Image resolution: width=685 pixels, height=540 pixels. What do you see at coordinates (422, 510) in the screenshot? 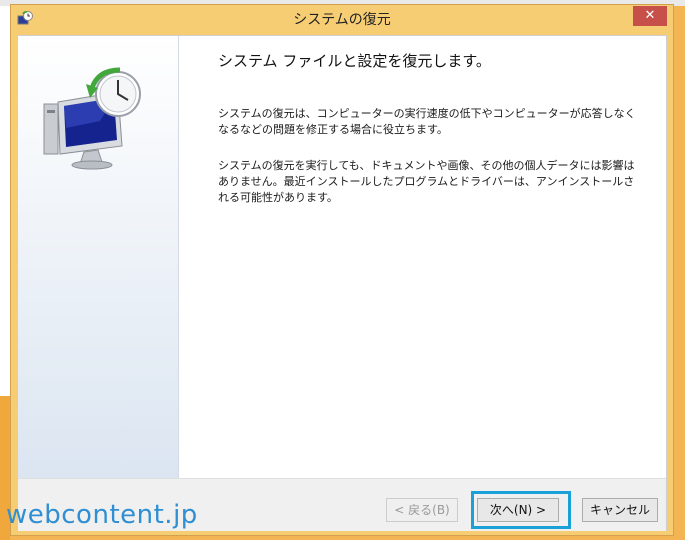
I see `back-button: < 戻る(B)` at bounding box center [422, 510].